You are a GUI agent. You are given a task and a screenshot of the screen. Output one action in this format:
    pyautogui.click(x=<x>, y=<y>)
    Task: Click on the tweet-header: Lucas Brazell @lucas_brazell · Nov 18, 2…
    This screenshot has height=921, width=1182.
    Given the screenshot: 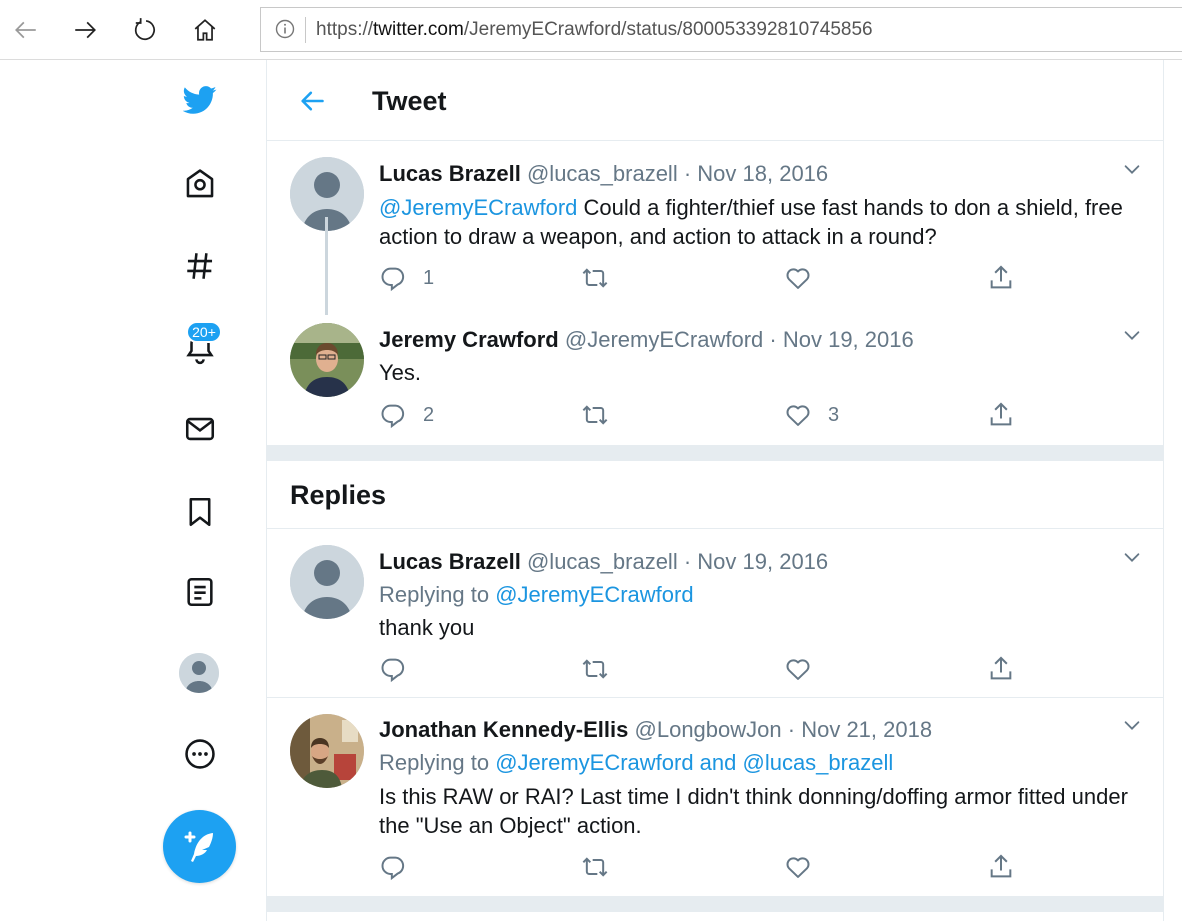 What is the action you would take?
    pyautogui.click(x=603, y=174)
    